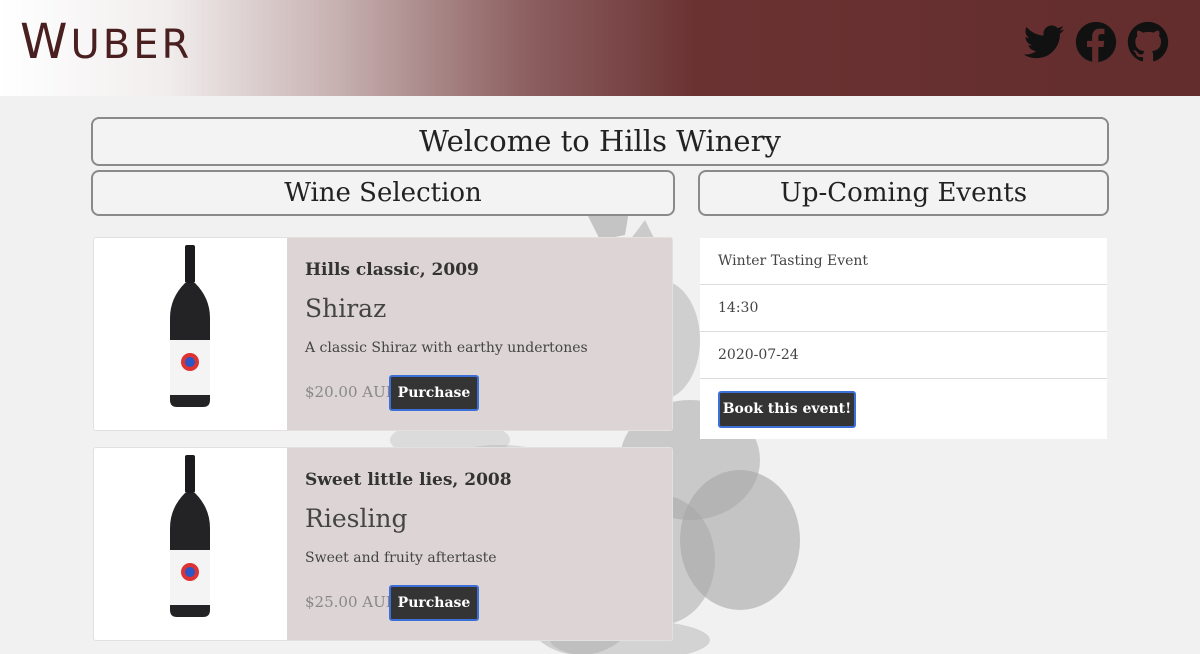  I want to click on wine-description: Sweet and fruity aftertaste, so click(401, 558).